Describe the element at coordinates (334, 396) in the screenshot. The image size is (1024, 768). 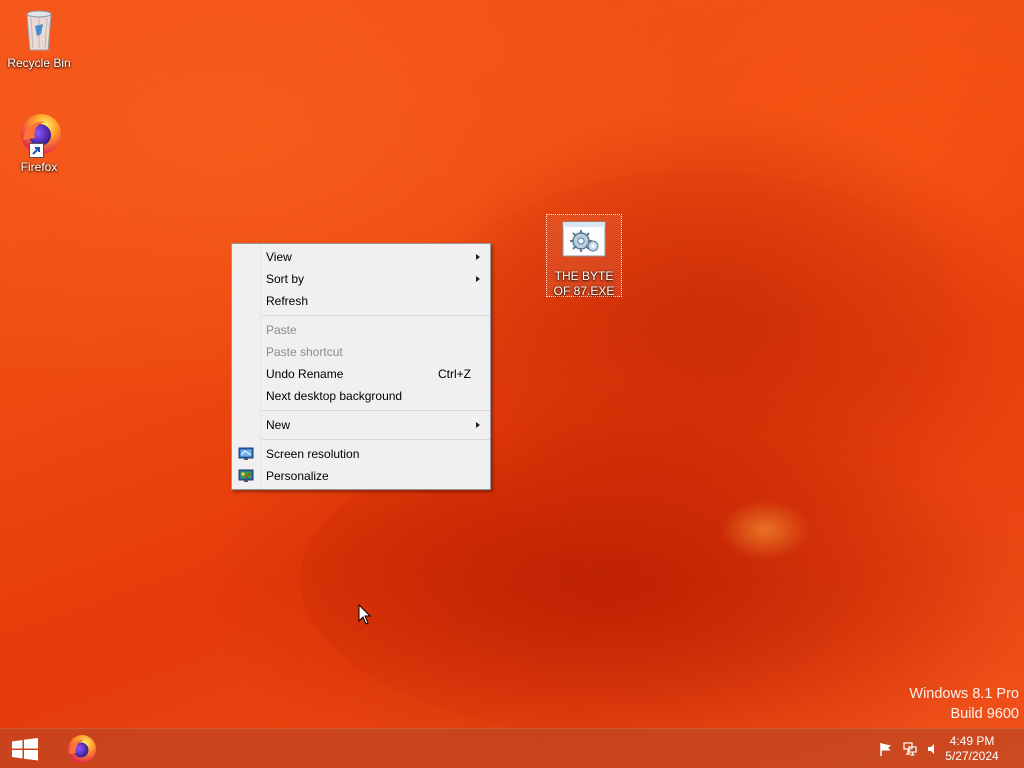
I see `menu-item-label: Next desktop background` at that location.